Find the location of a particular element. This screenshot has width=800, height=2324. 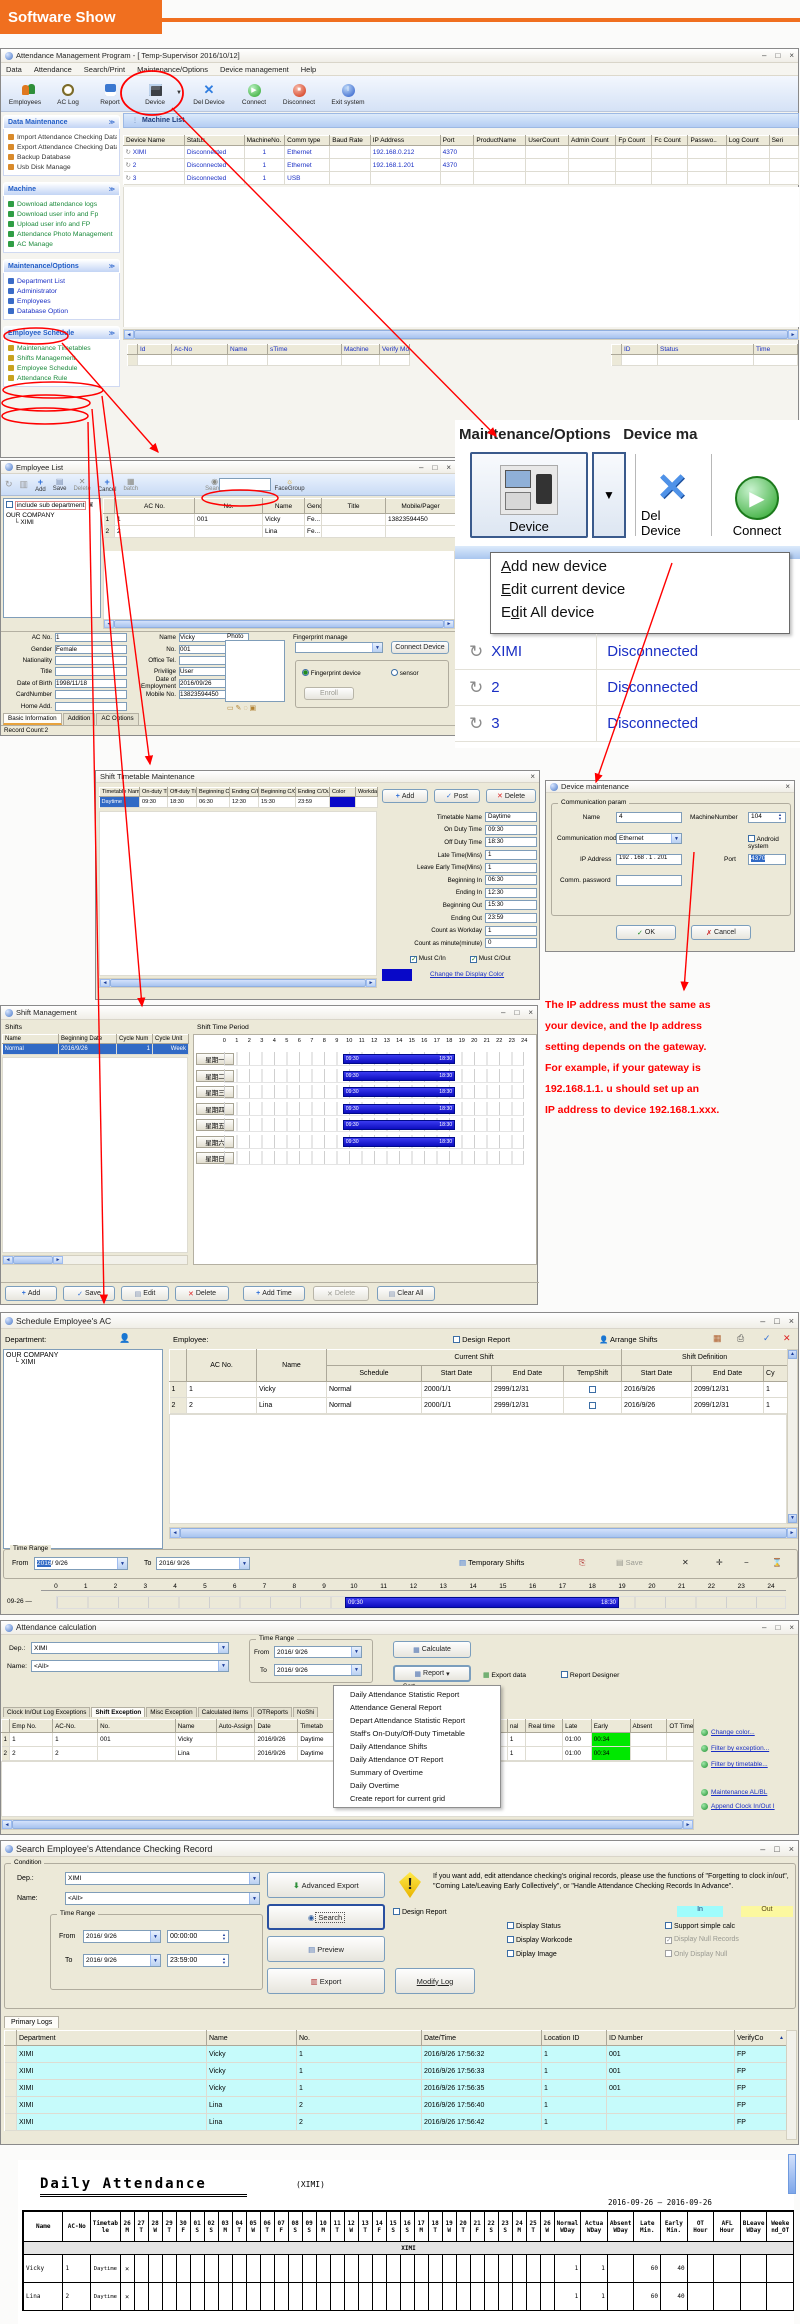

minus-icon: − is located at coordinates (746, 1562).